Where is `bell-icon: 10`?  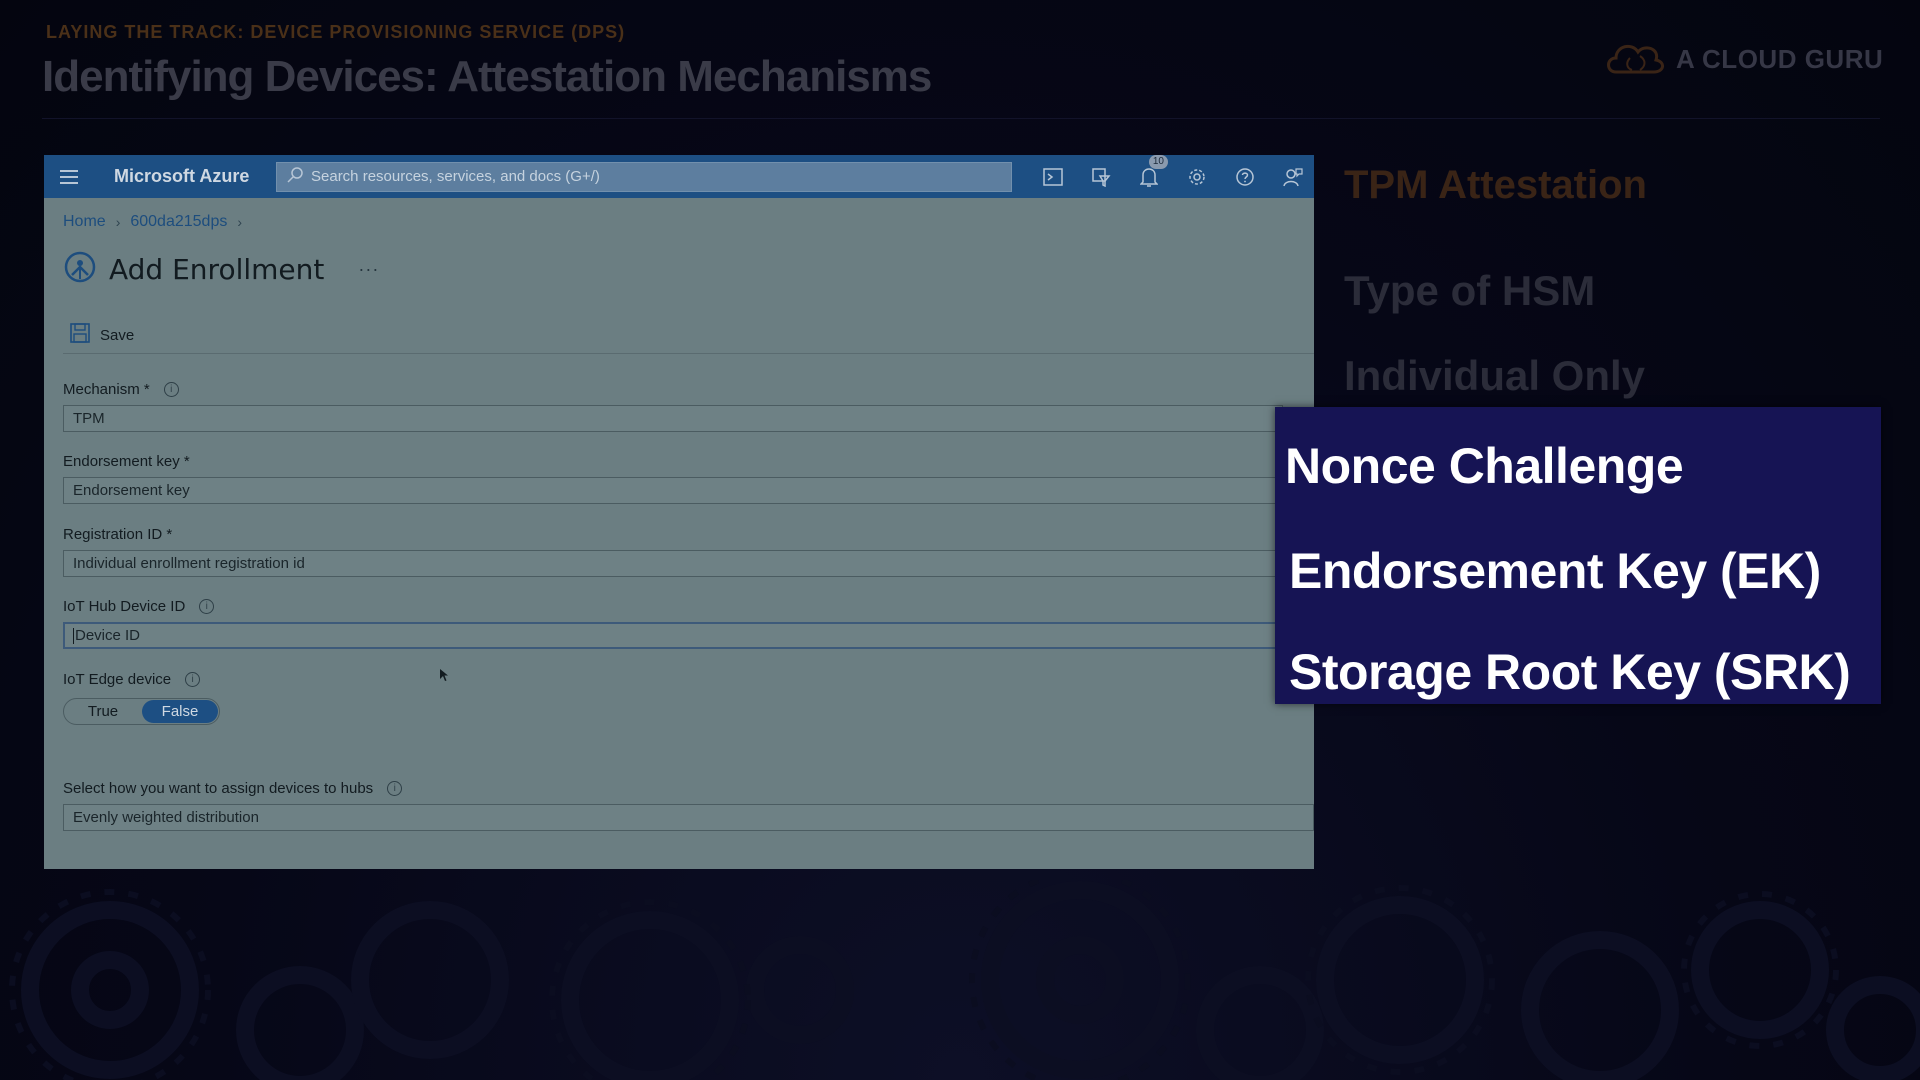 bell-icon: 10 is located at coordinates (1152, 172).